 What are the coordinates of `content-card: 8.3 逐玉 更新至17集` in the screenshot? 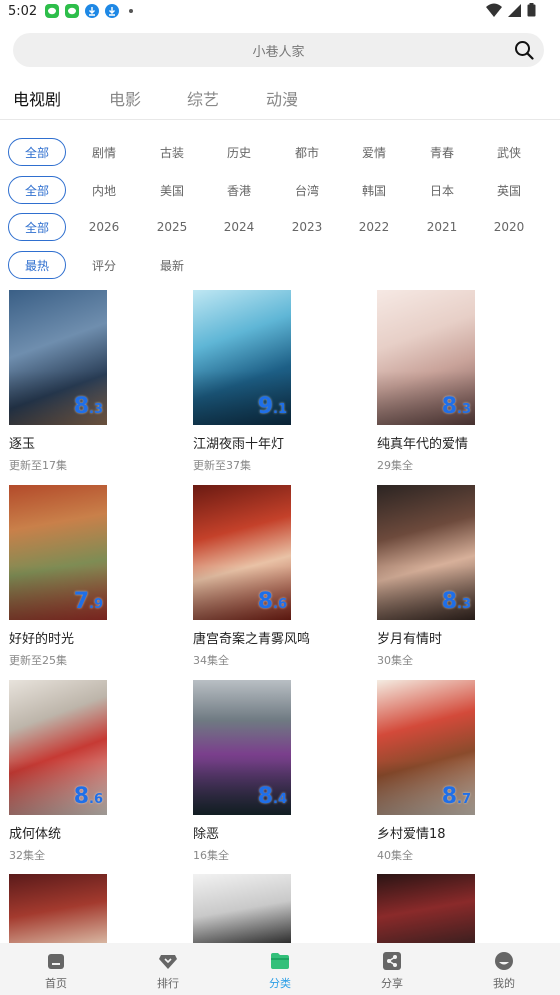 It's located at (94, 381).